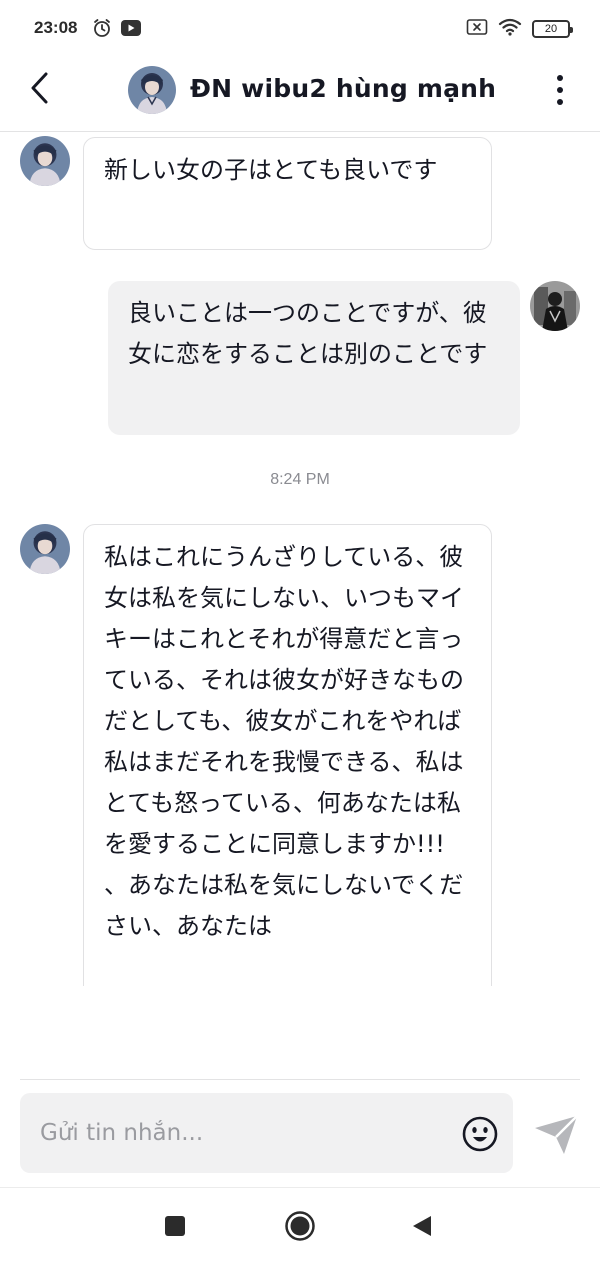  I want to click on message-timestamp: 8:24 PM, so click(300, 479).